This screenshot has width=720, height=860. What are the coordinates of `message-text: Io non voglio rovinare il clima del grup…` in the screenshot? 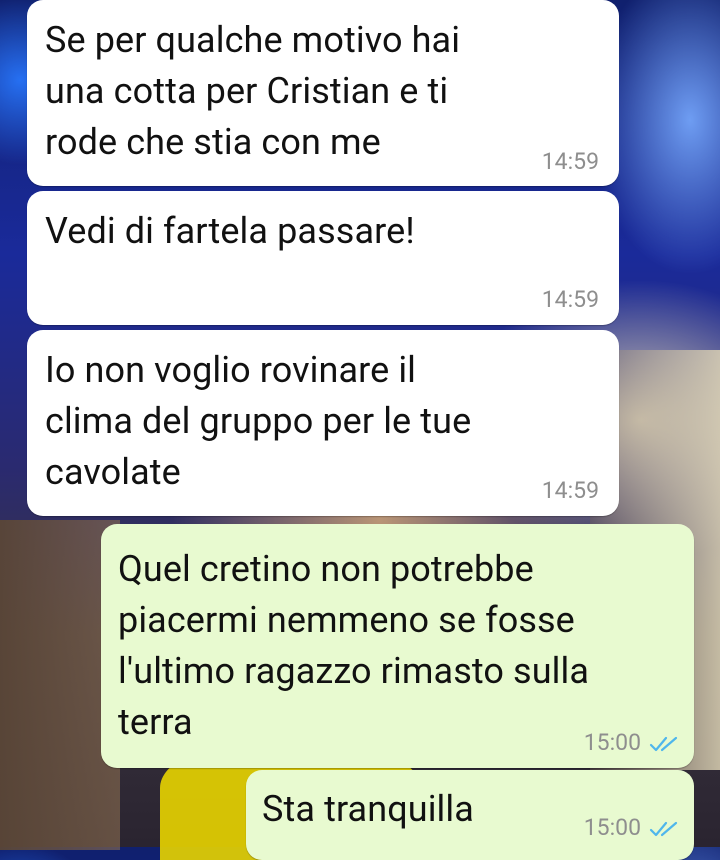 It's located at (258, 421).